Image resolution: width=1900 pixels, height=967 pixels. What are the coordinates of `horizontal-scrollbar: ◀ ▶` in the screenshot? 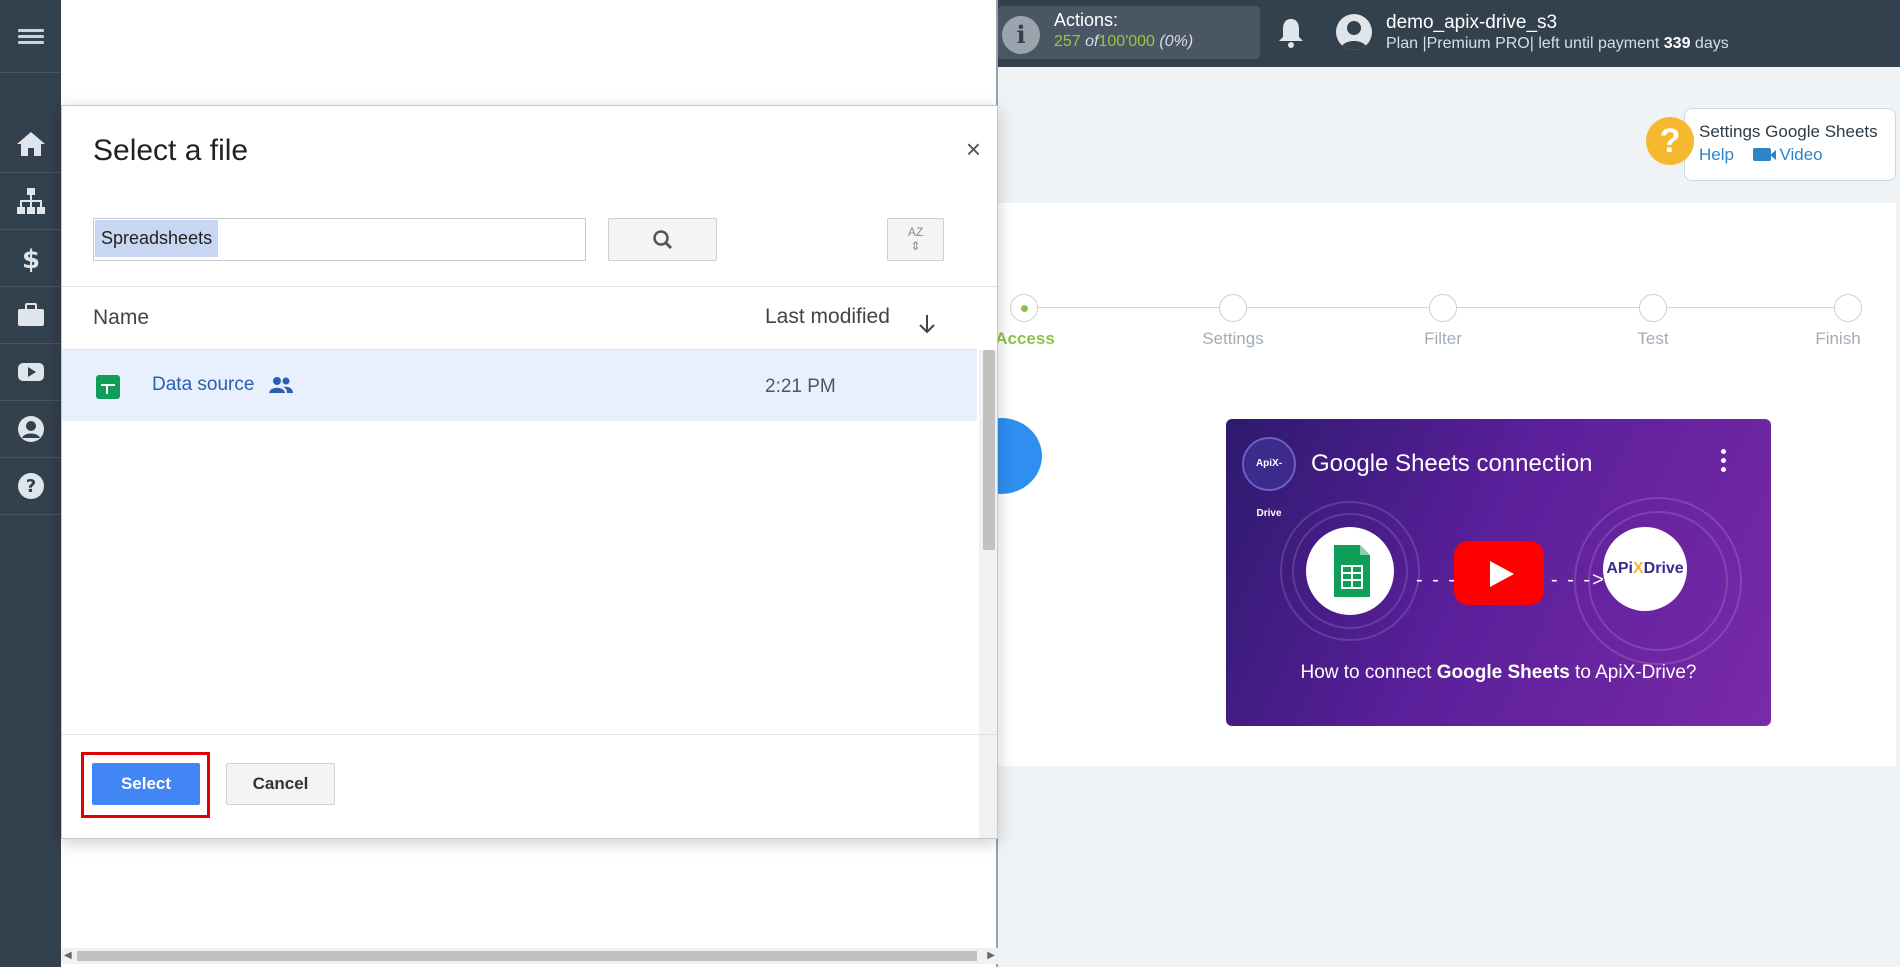 It's located at (529, 956).